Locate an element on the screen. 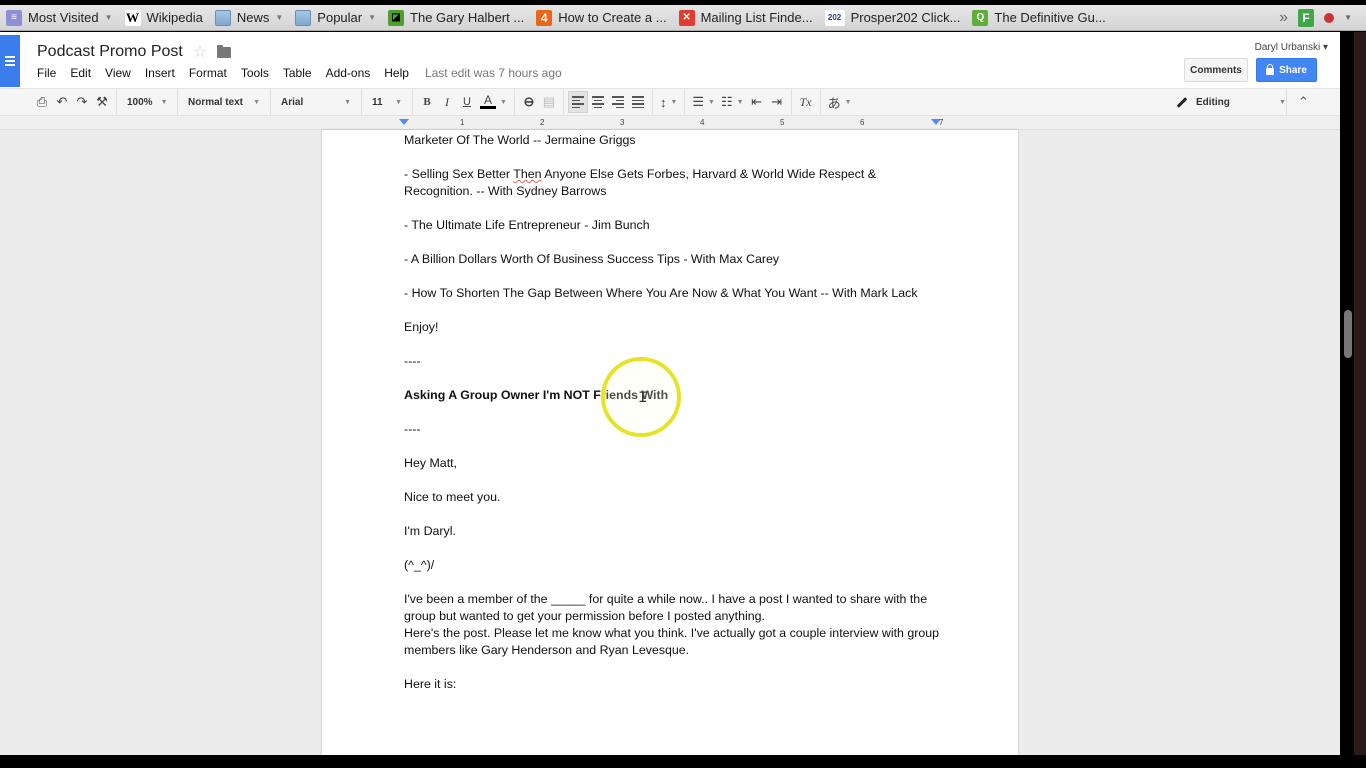 Image resolution: width=1366 pixels, height=768 pixels. align-right-icon is located at coordinates (617, 102).